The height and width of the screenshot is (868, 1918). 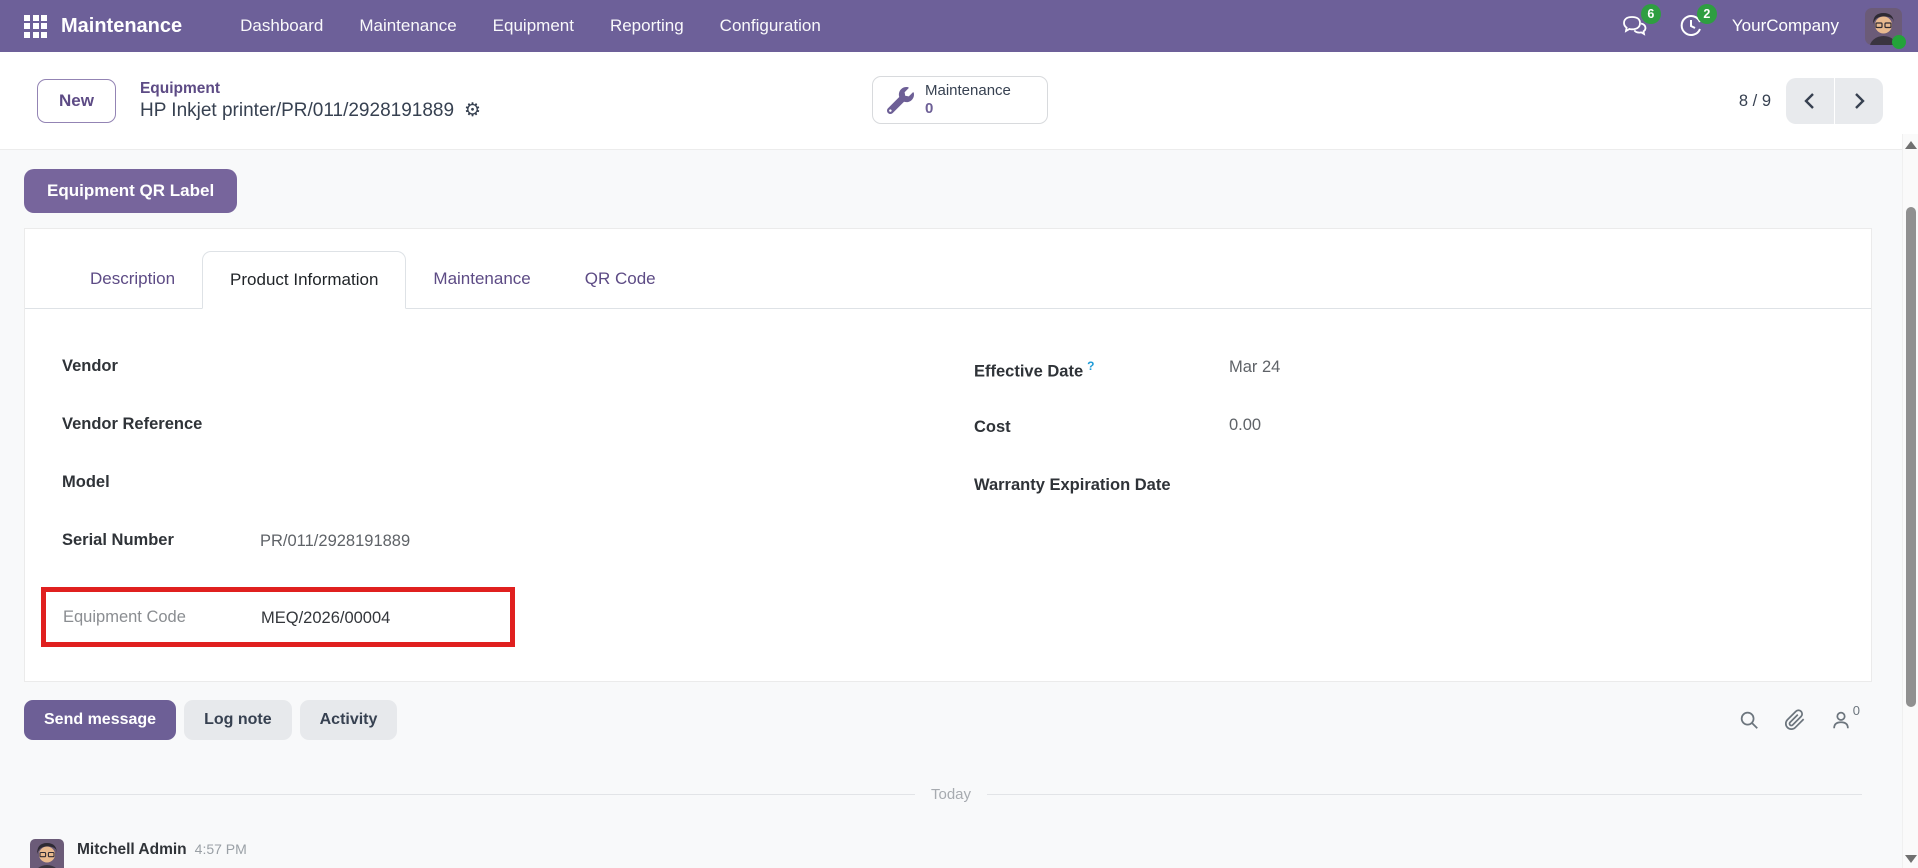 What do you see at coordinates (124, 617) in the screenshot?
I see `equipment-code-label: Equipment Code` at bounding box center [124, 617].